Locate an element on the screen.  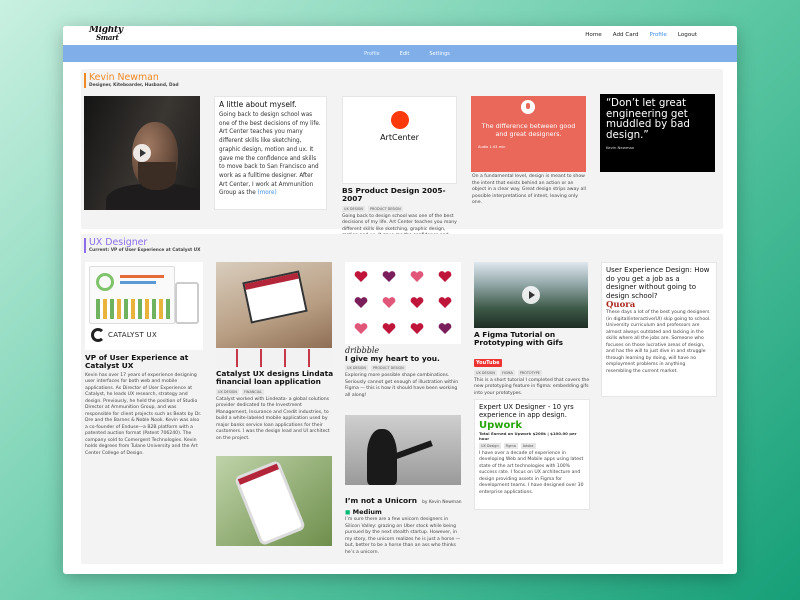
tab-profile: Profile is located at coordinates (372, 54).